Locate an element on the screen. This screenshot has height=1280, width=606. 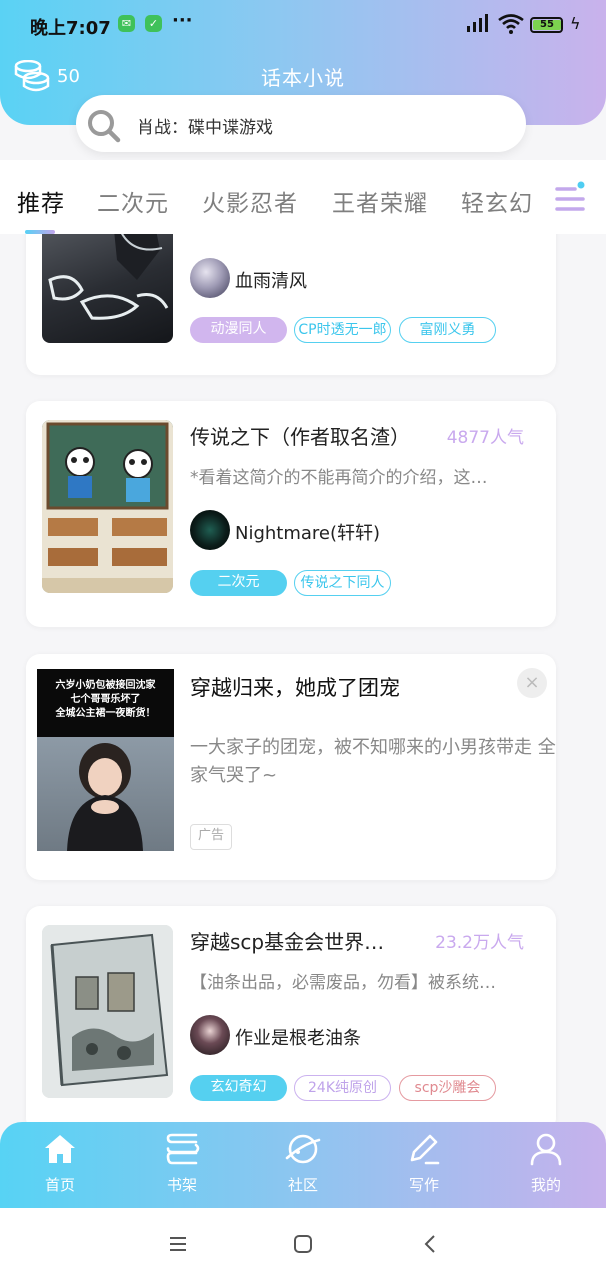
search-icon is located at coordinates (104, 126).